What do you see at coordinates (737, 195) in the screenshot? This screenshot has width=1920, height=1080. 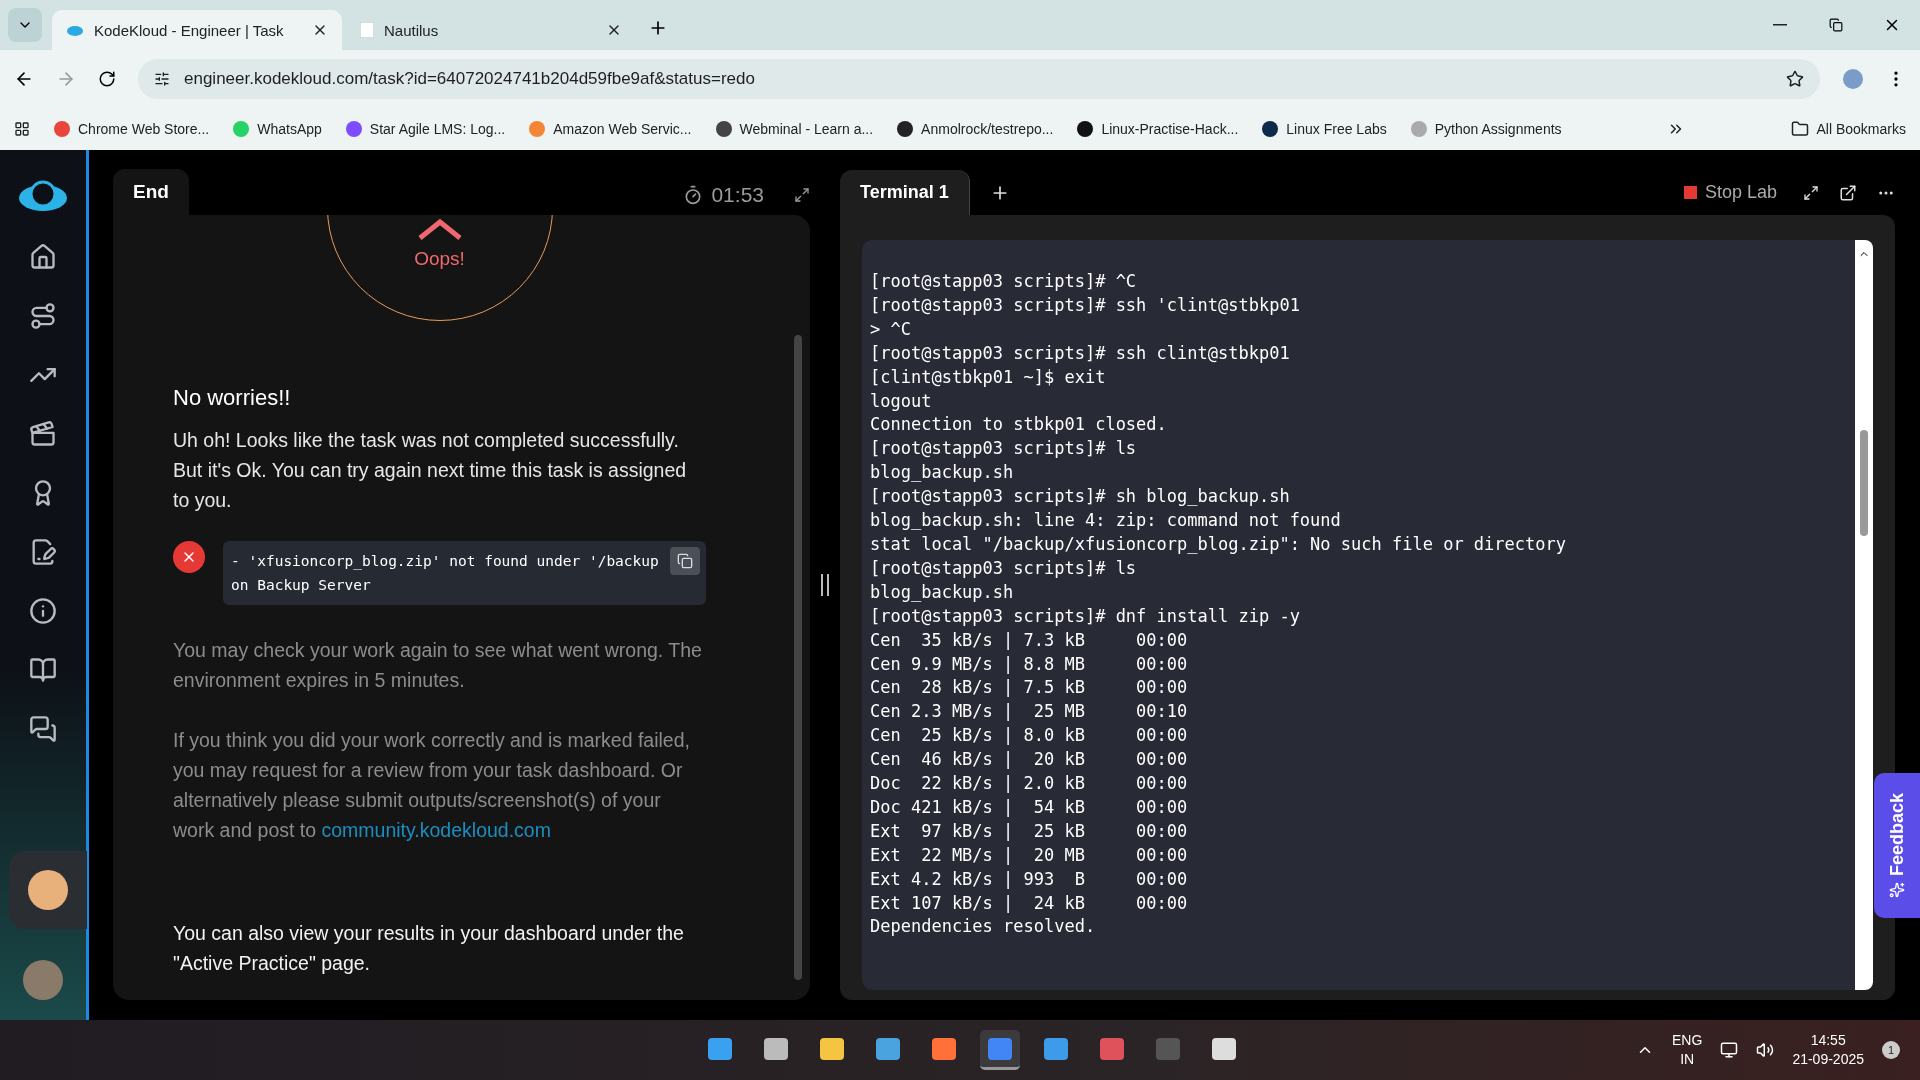 I see `timer-text: 01:53` at bounding box center [737, 195].